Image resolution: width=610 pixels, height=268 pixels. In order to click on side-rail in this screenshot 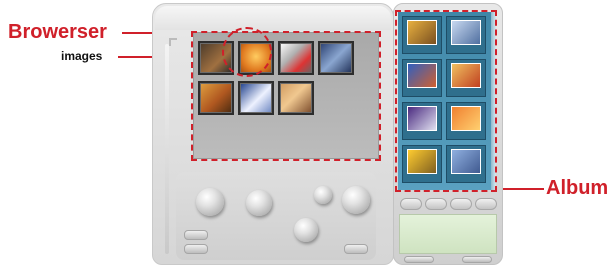, I will do `click(167, 149)`.